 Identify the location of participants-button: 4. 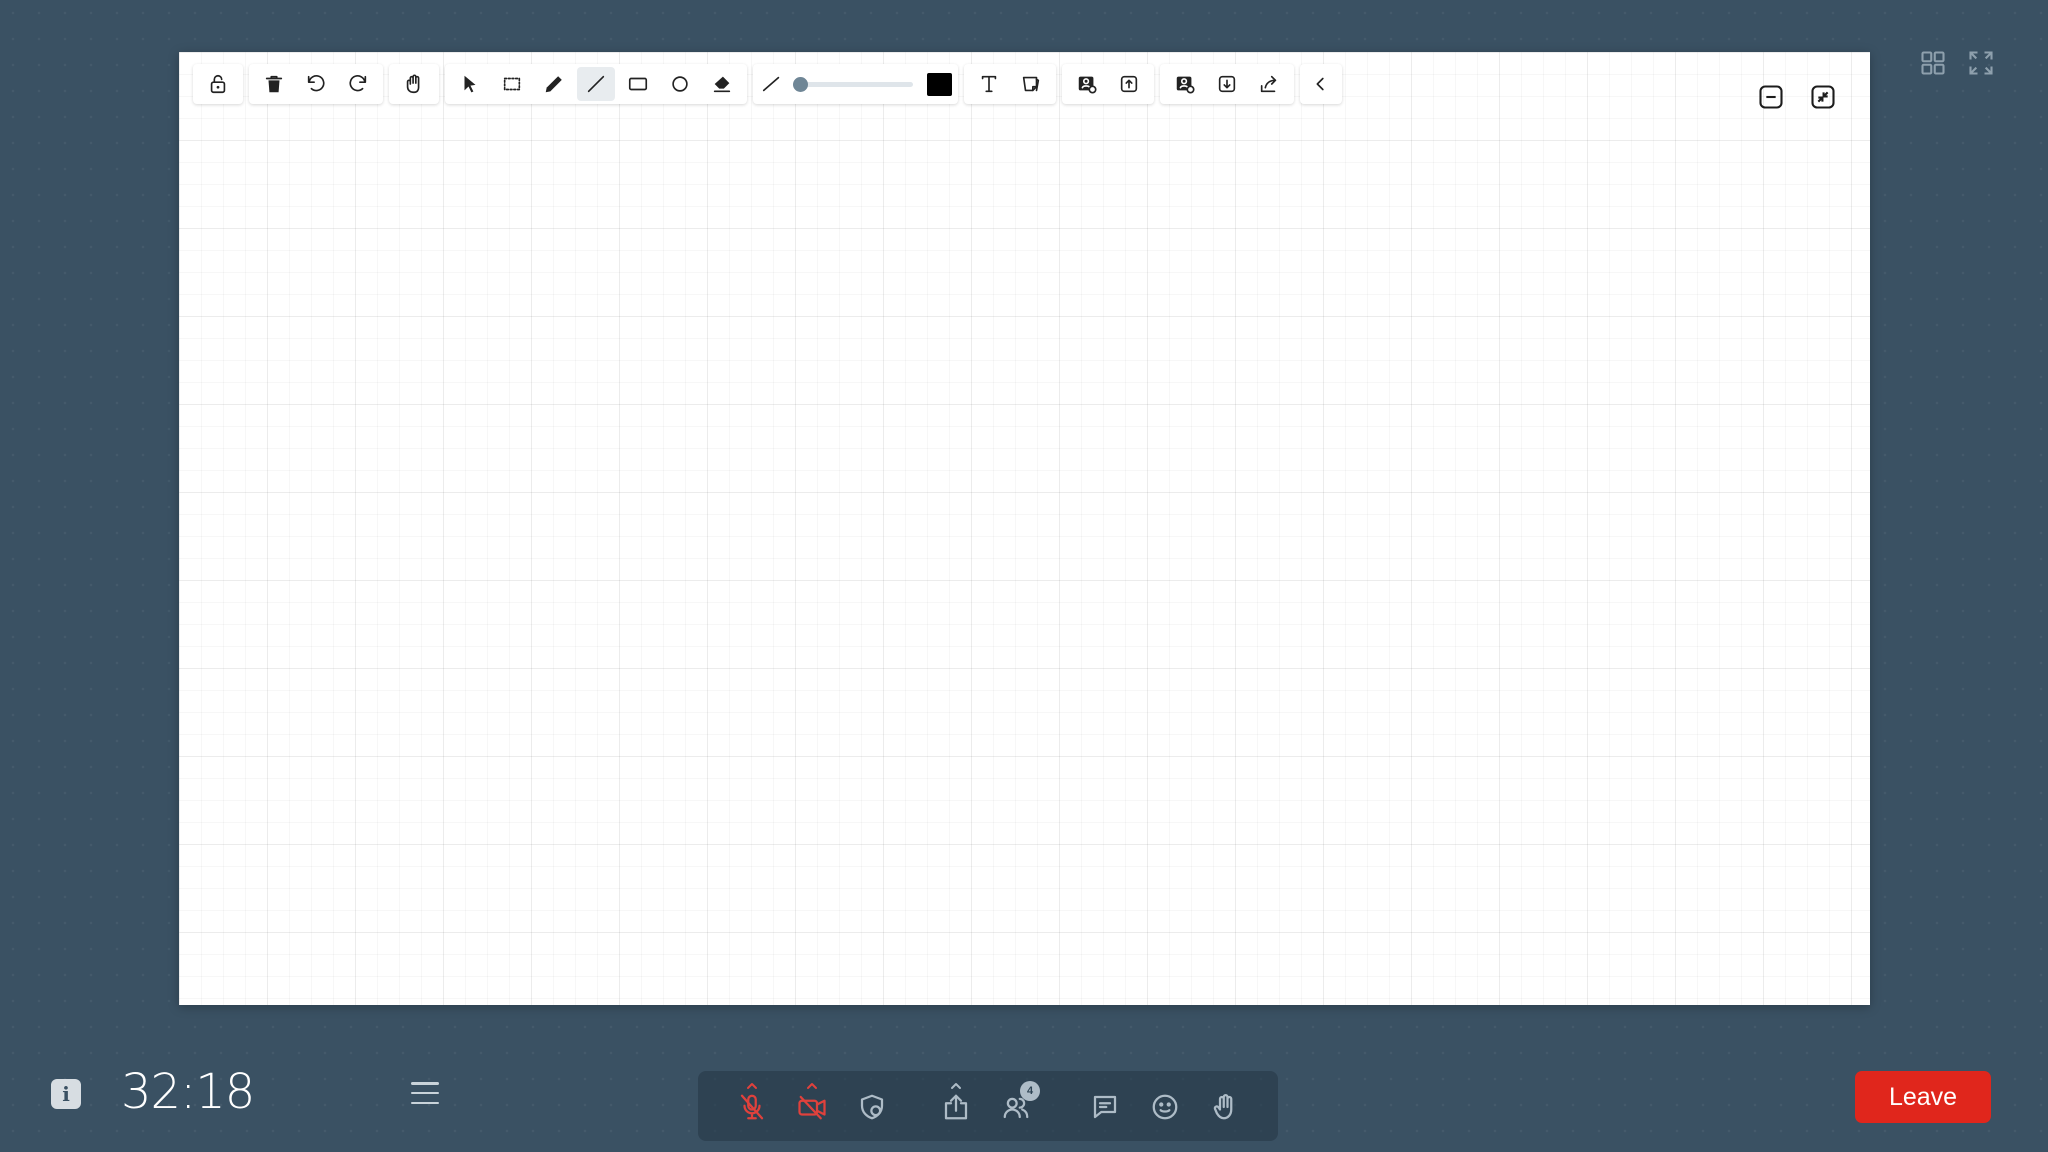
(1018, 1104).